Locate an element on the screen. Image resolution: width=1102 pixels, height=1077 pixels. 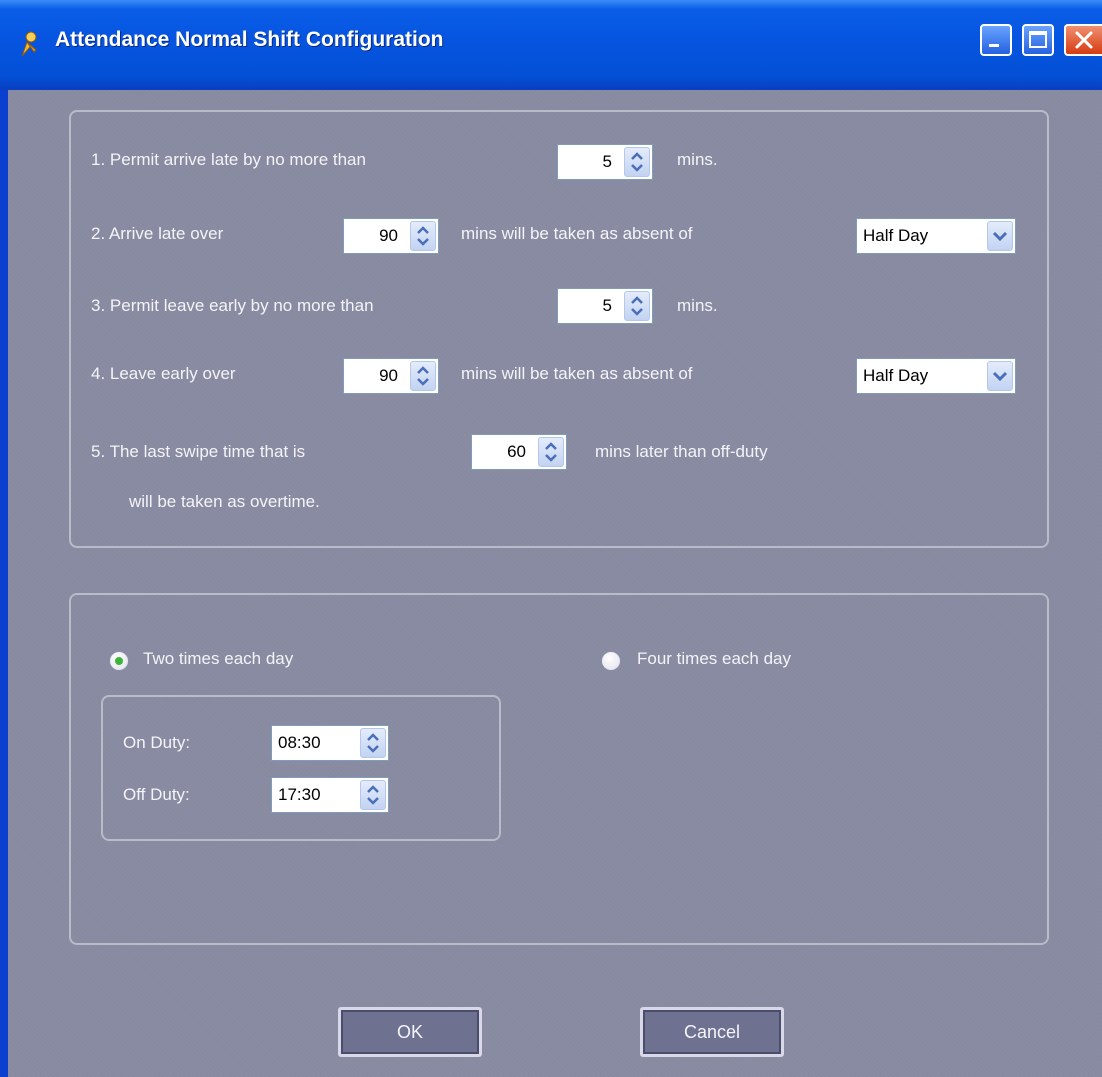
minimize-icon is located at coordinates (994, 45).